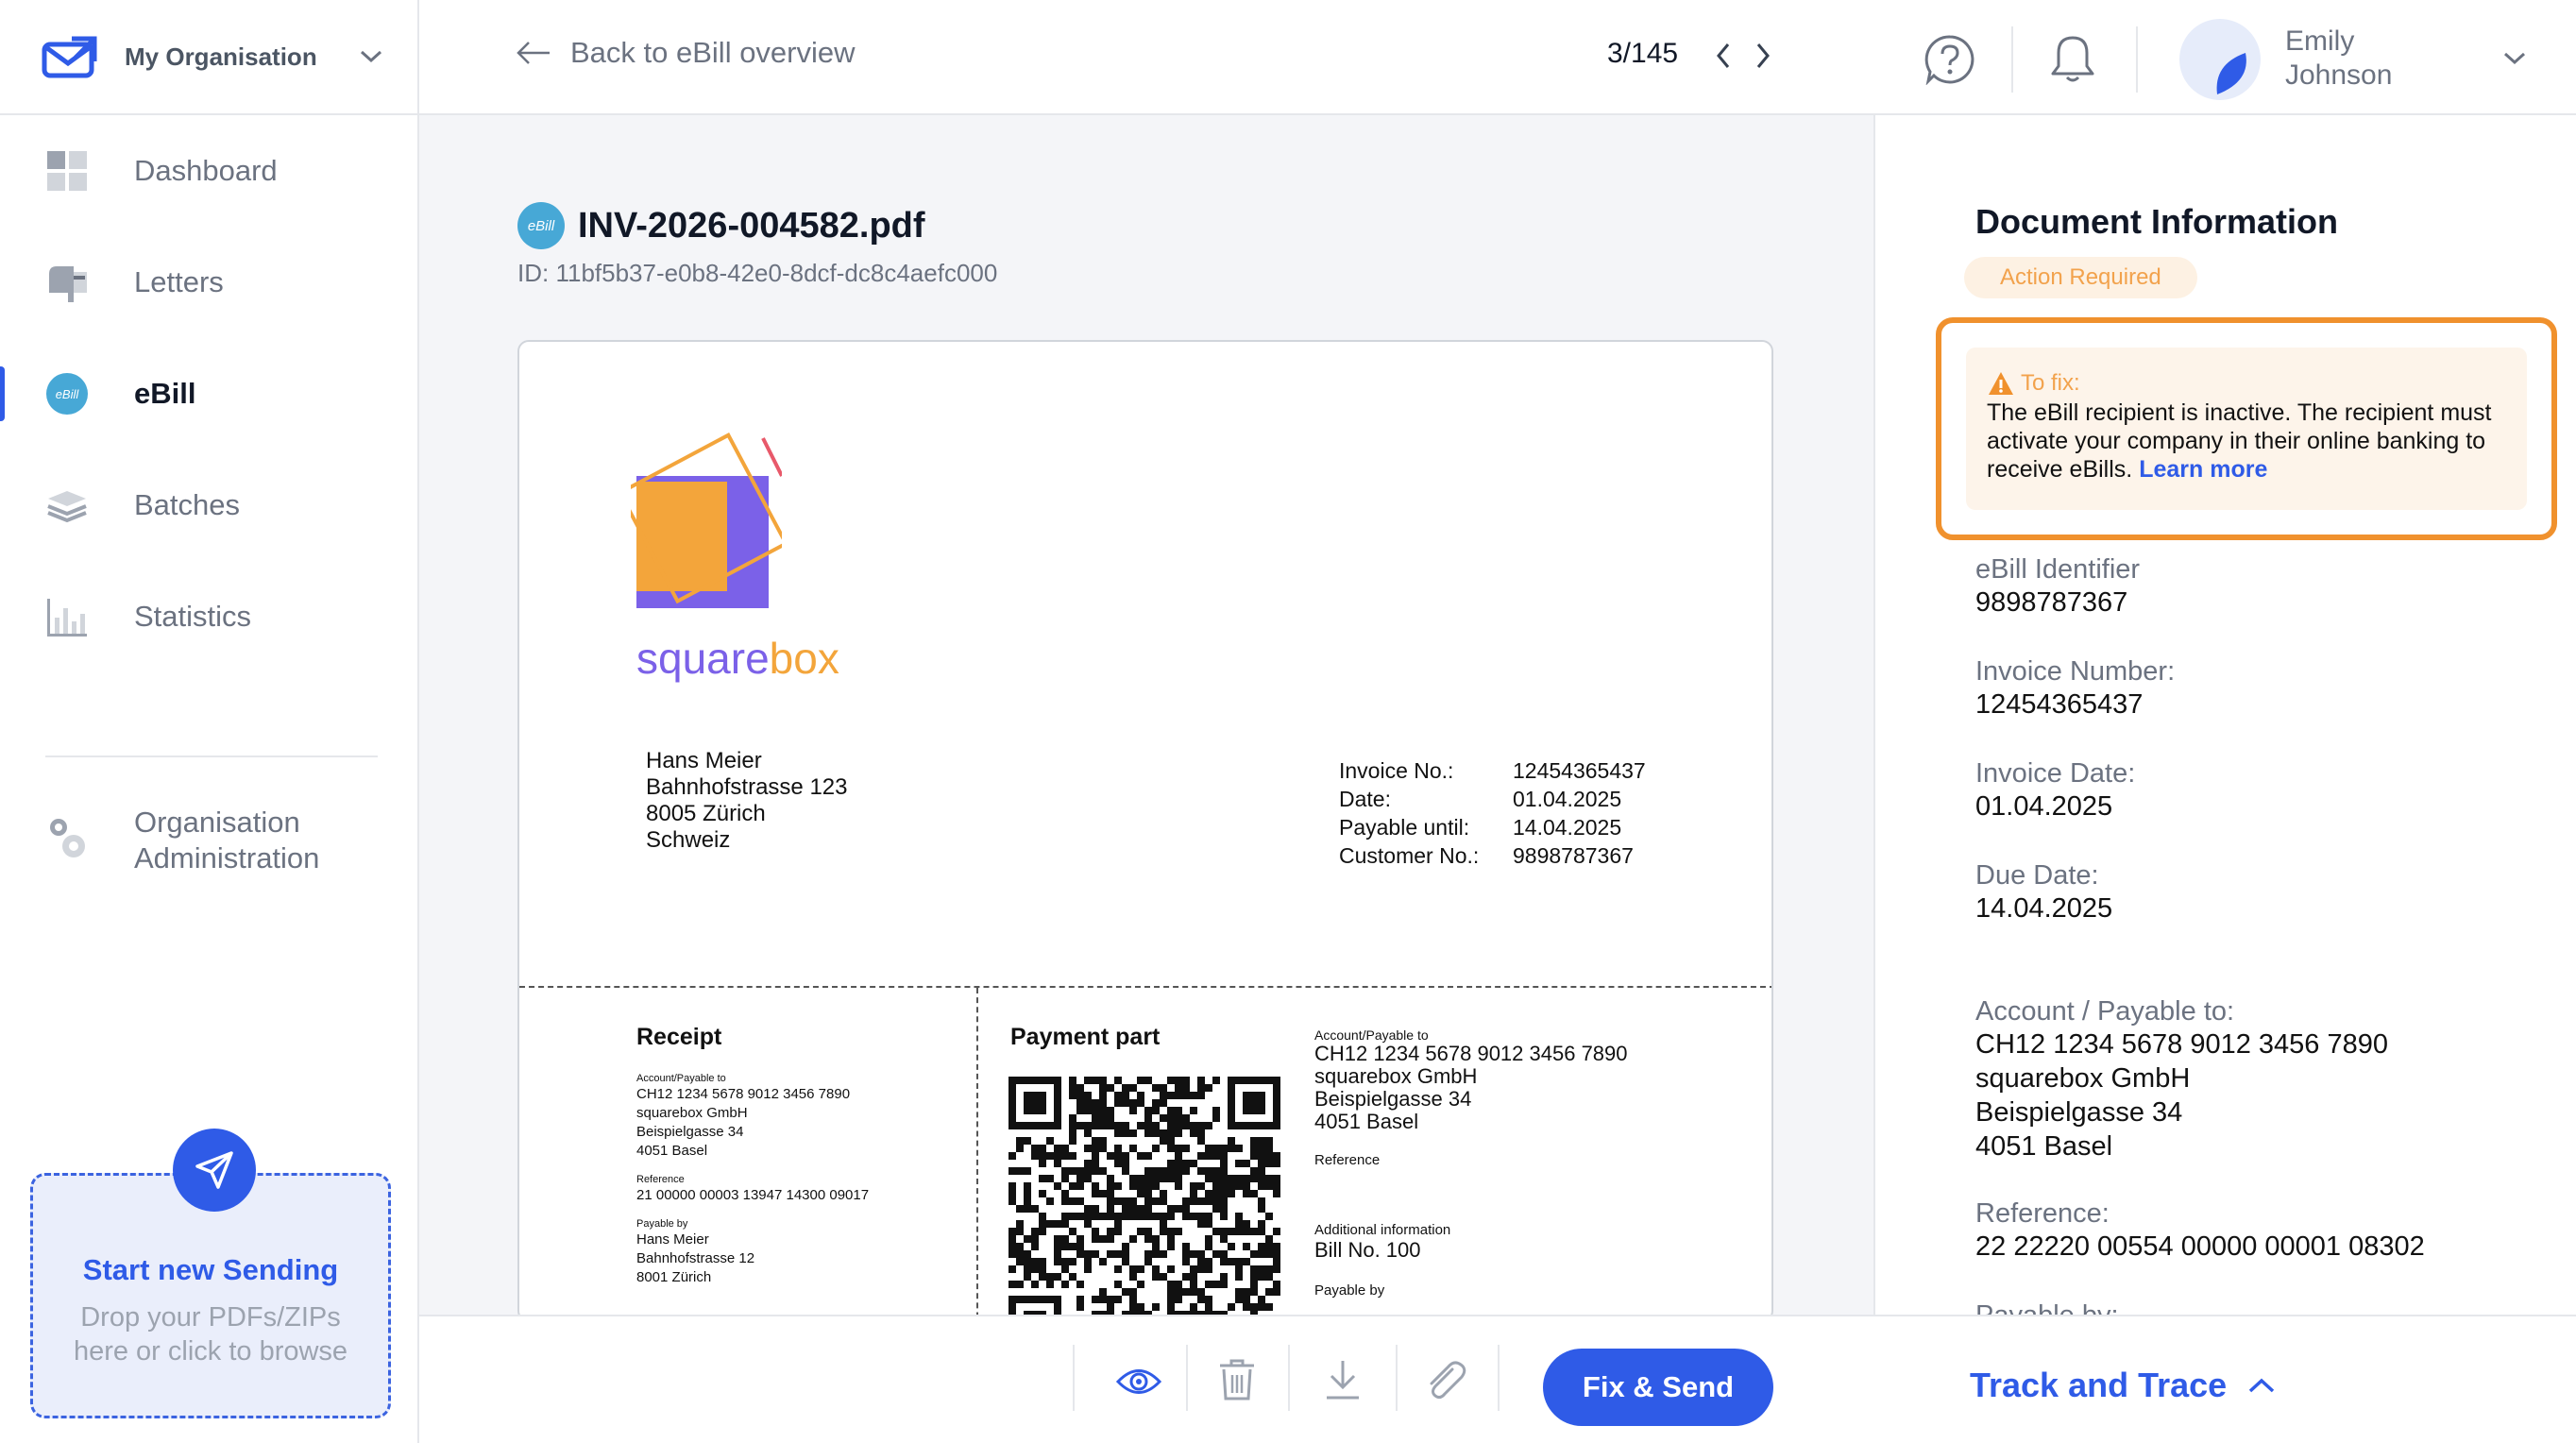 Image resolution: width=2576 pixels, height=1443 pixels. What do you see at coordinates (209, 505) in the screenshot?
I see `sidebar-item-batches: Batches` at bounding box center [209, 505].